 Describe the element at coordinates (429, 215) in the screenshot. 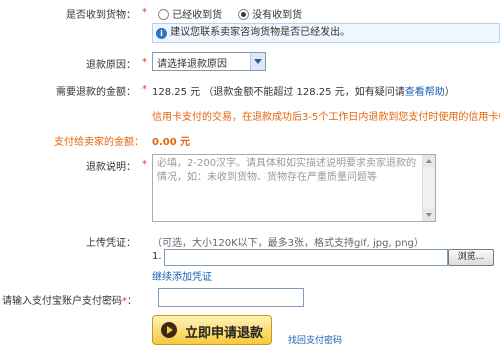

I see `scroll-down-icon` at that location.